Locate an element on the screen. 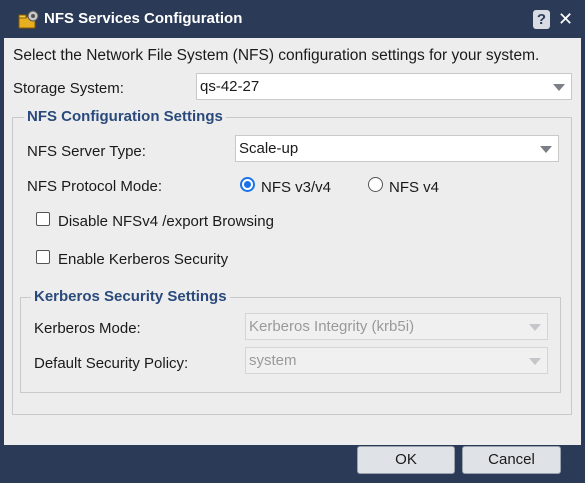 The width and height of the screenshot is (585, 483). default-security-policy-value: system is located at coordinates (273, 360).